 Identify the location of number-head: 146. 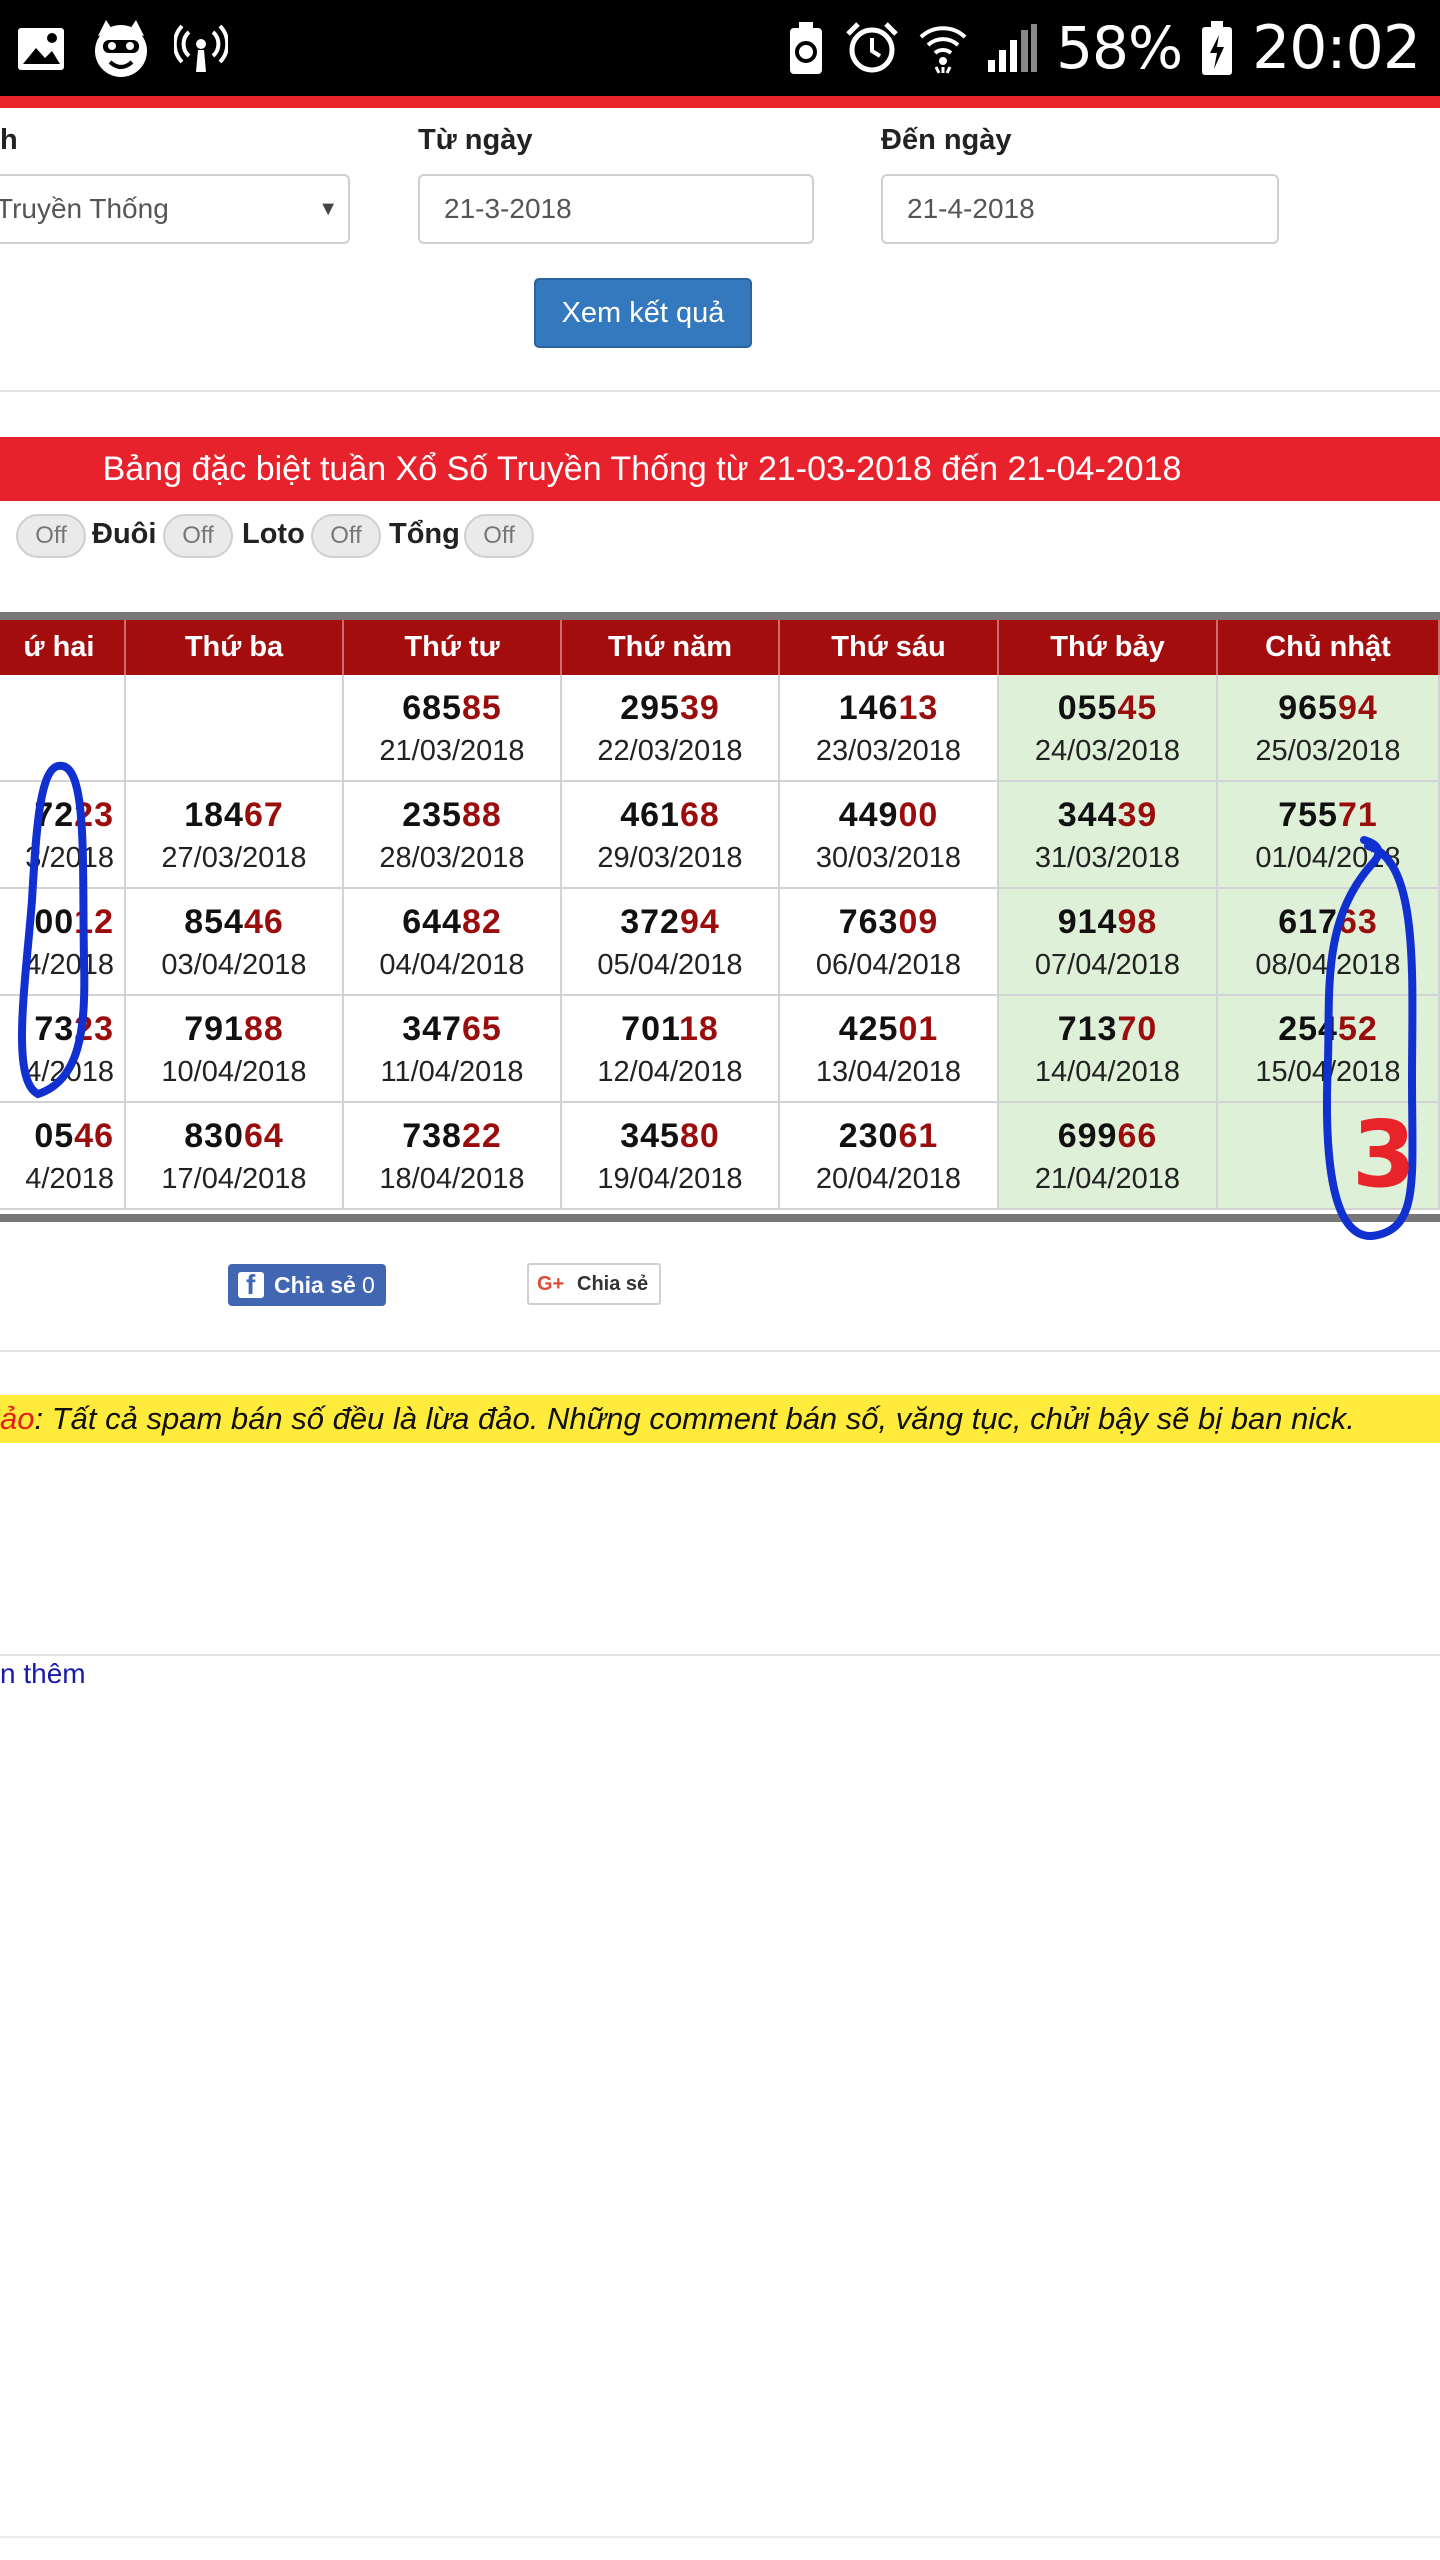
(868, 708).